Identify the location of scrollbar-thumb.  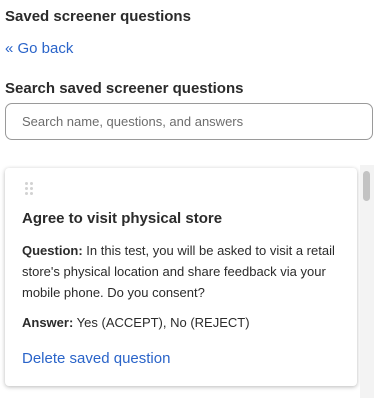
(366, 186).